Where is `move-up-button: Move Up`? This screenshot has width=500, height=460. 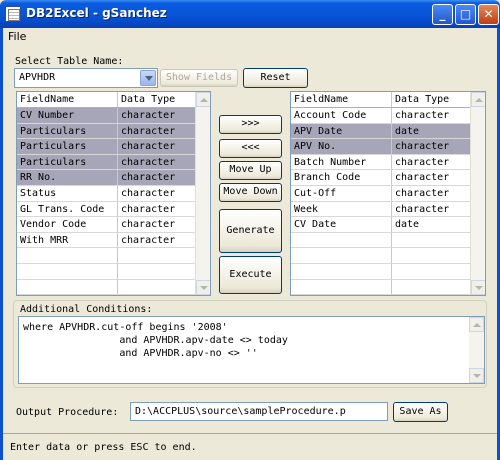 move-up-button: Move Up is located at coordinates (250, 170).